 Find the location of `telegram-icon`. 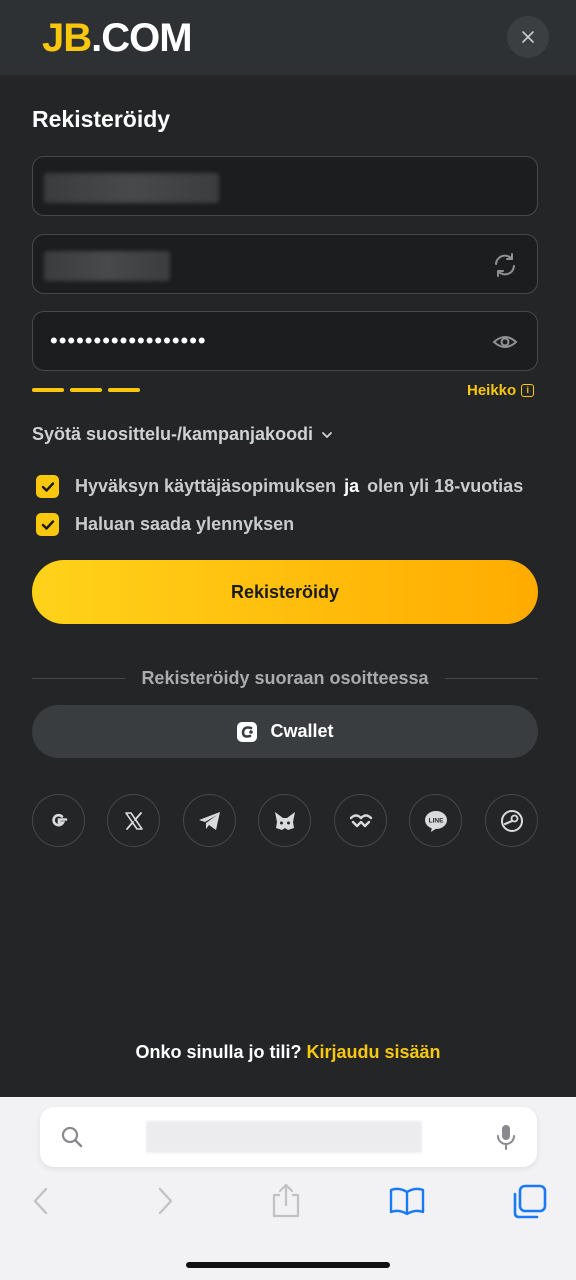

telegram-icon is located at coordinates (209, 820).